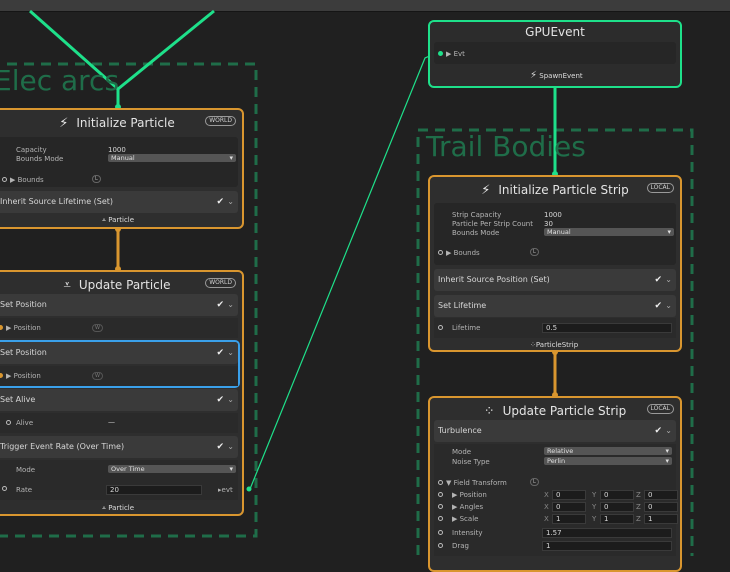 This screenshot has height=572, width=730. I want to click on evt-input-port, so click(440, 53).